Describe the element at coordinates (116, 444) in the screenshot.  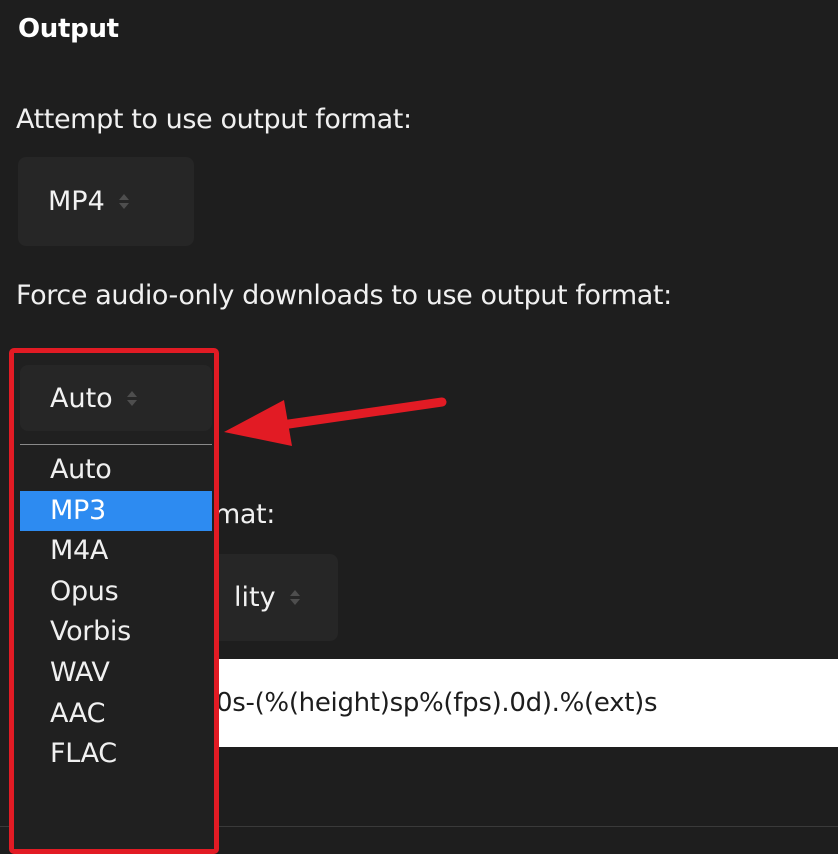
I see `dropdown-divider` at that location.